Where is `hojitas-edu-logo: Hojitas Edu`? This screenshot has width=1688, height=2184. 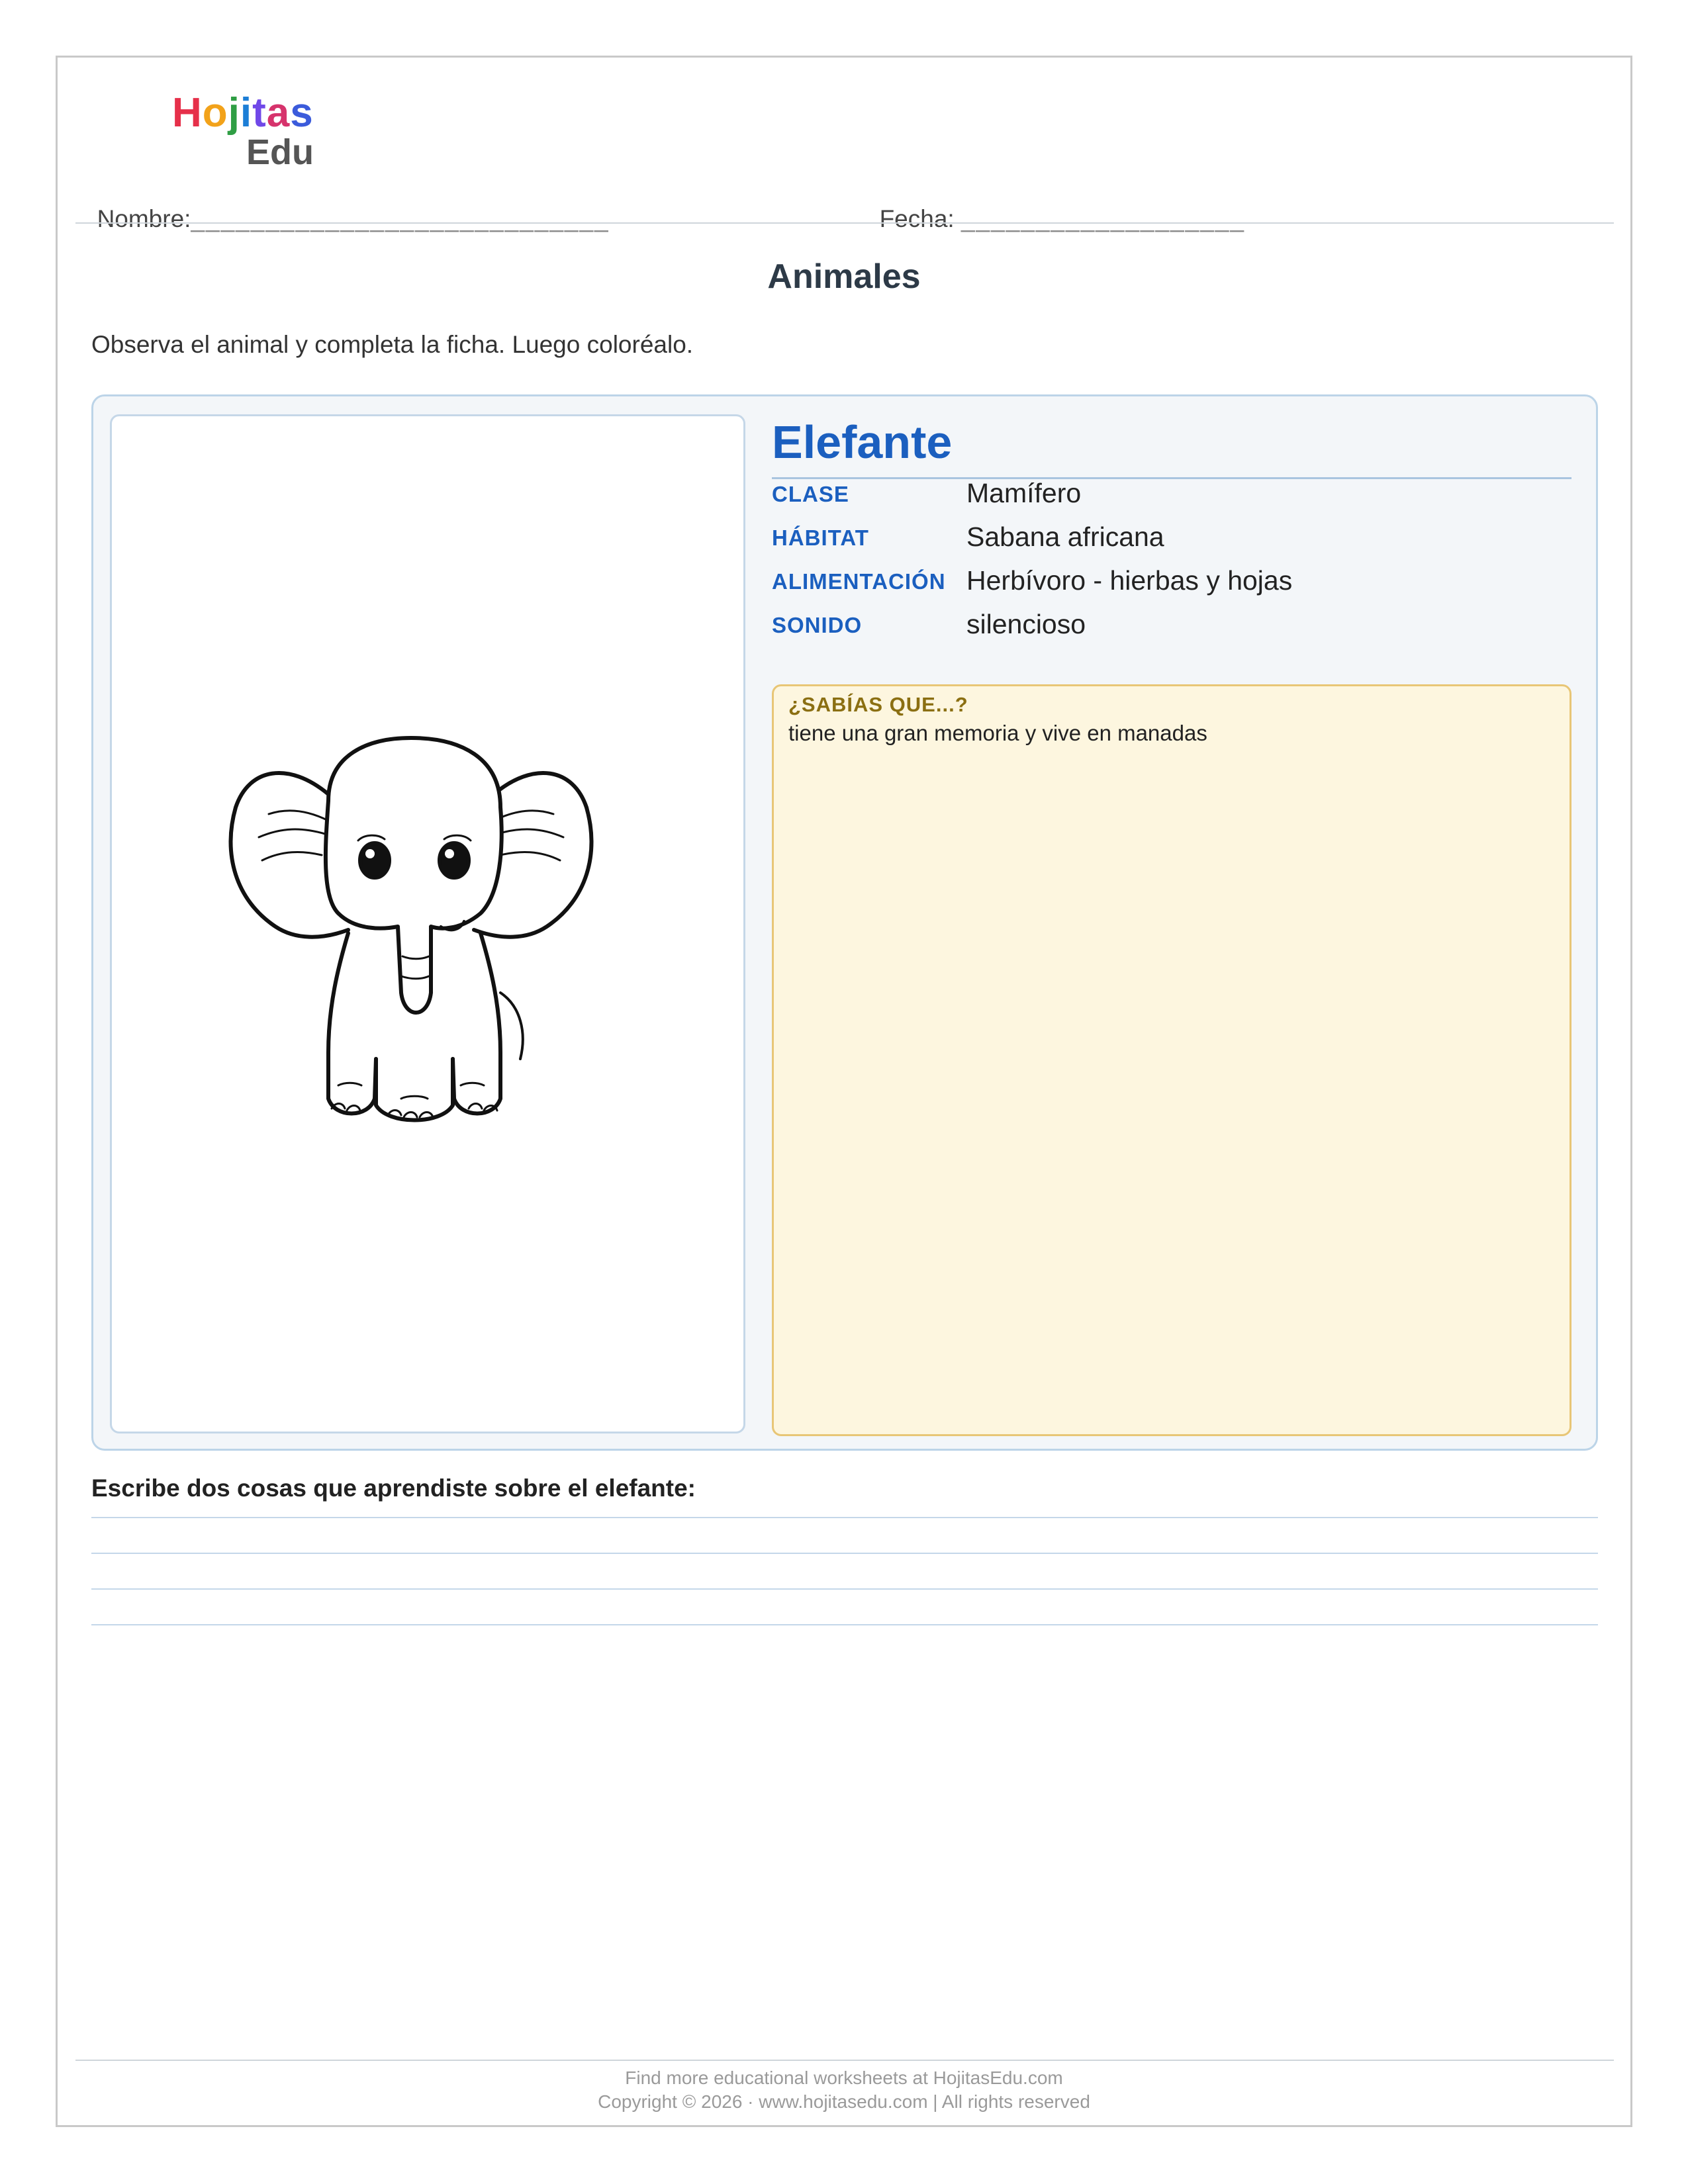 hojitas-edu-logo: Hojitas Edu is located at coordinates (255, 131).